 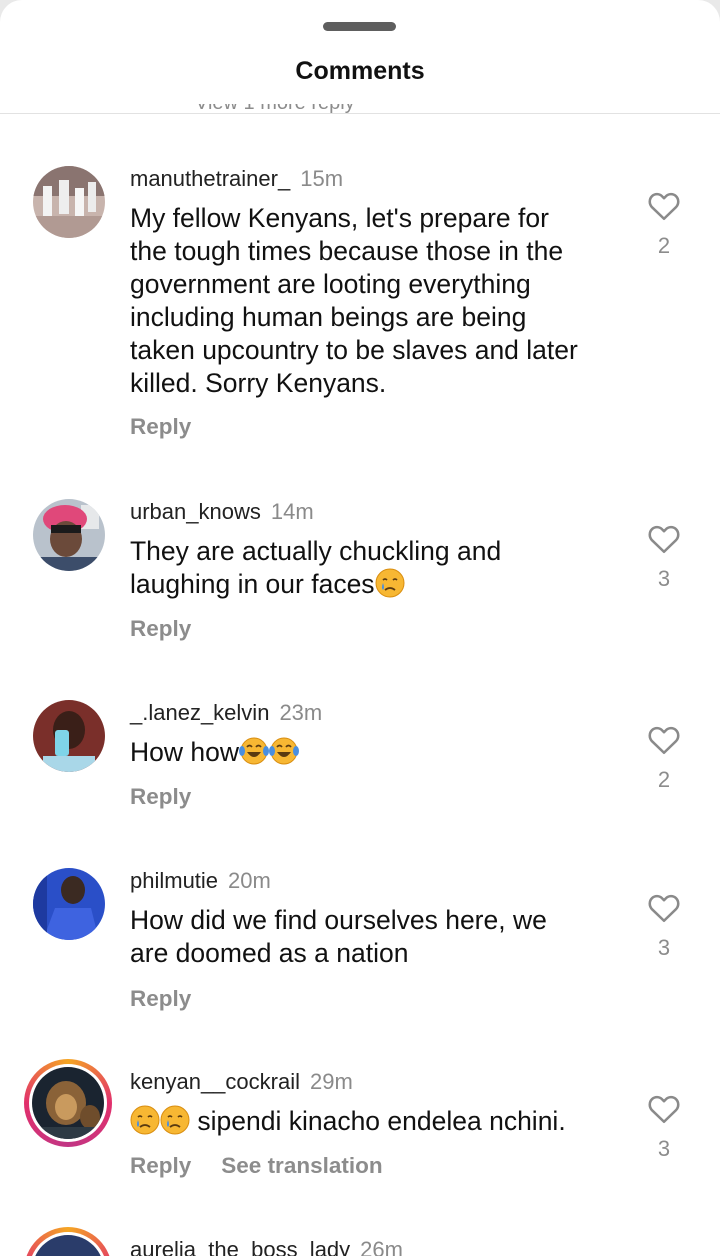 I want to click on comment-line: They are actually chuckling and, so click(x=316, y=551).